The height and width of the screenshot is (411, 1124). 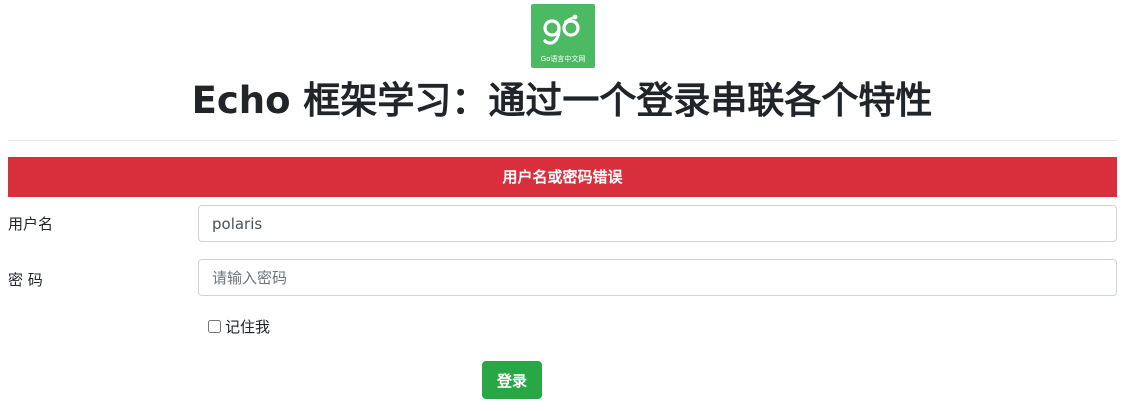 What do you see at coordinates (512, 380) in the screenshot?
I see `login-button: 登录` at bounding box center [512, 380].